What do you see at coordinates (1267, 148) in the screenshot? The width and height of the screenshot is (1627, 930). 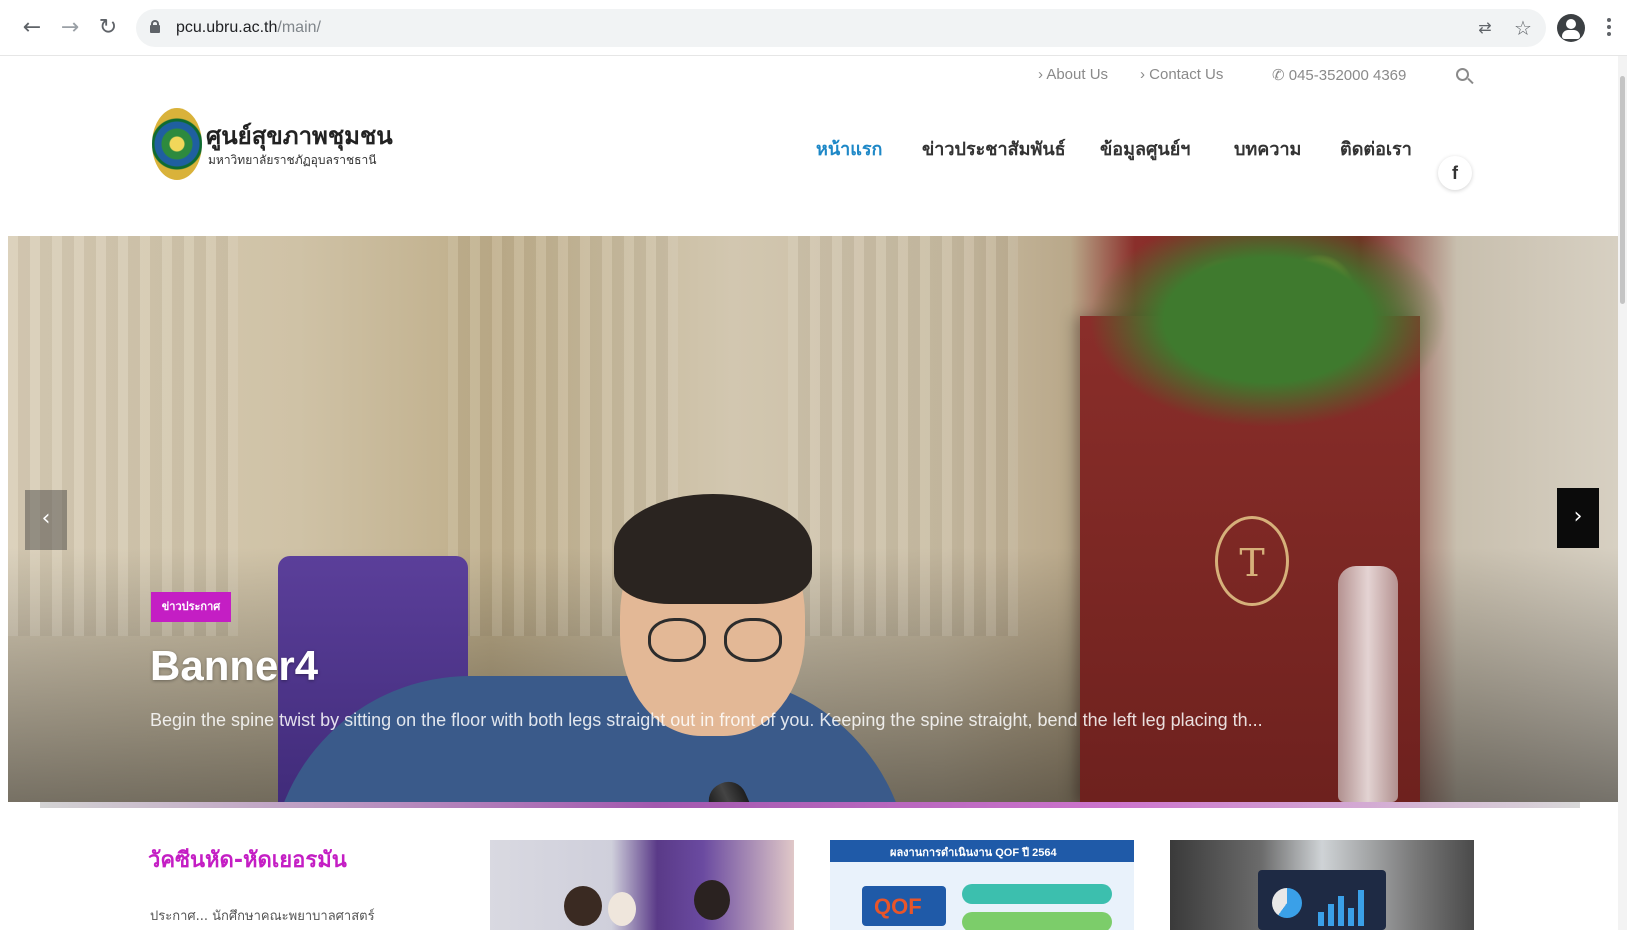 I see `nav-item-articles: บทความ` at bounding box center [1267, 148].